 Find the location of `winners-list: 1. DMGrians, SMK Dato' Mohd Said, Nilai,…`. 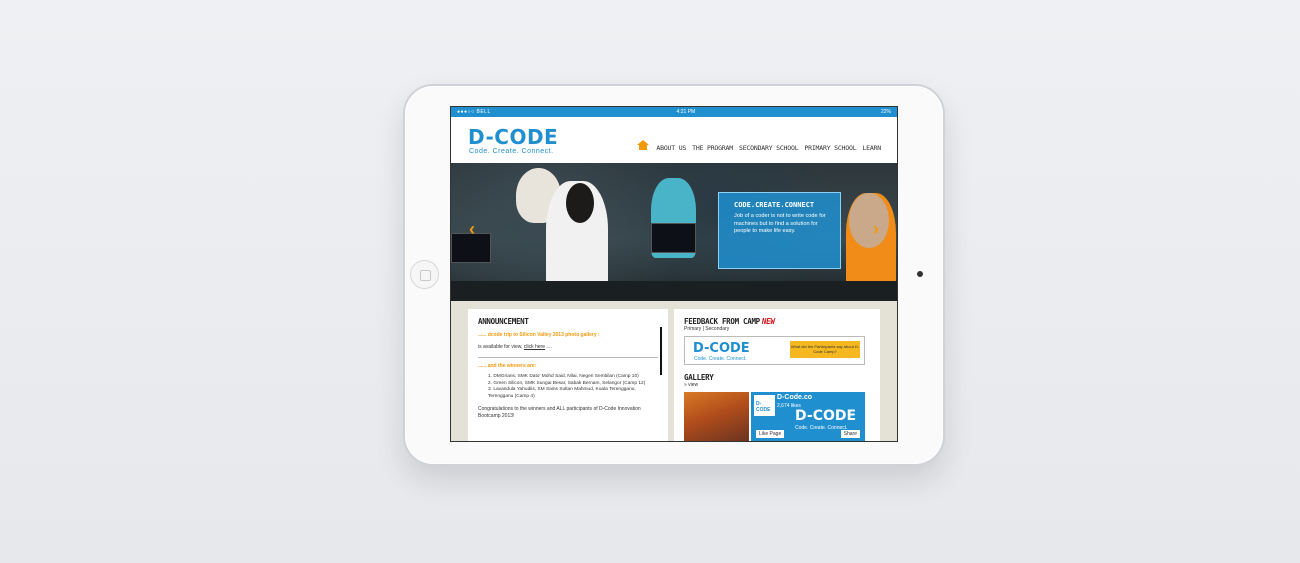

winners-list: 1. DMGrians, SMK Dato' Mohd Said, Nilai,… is located at coordinates (568, 387).